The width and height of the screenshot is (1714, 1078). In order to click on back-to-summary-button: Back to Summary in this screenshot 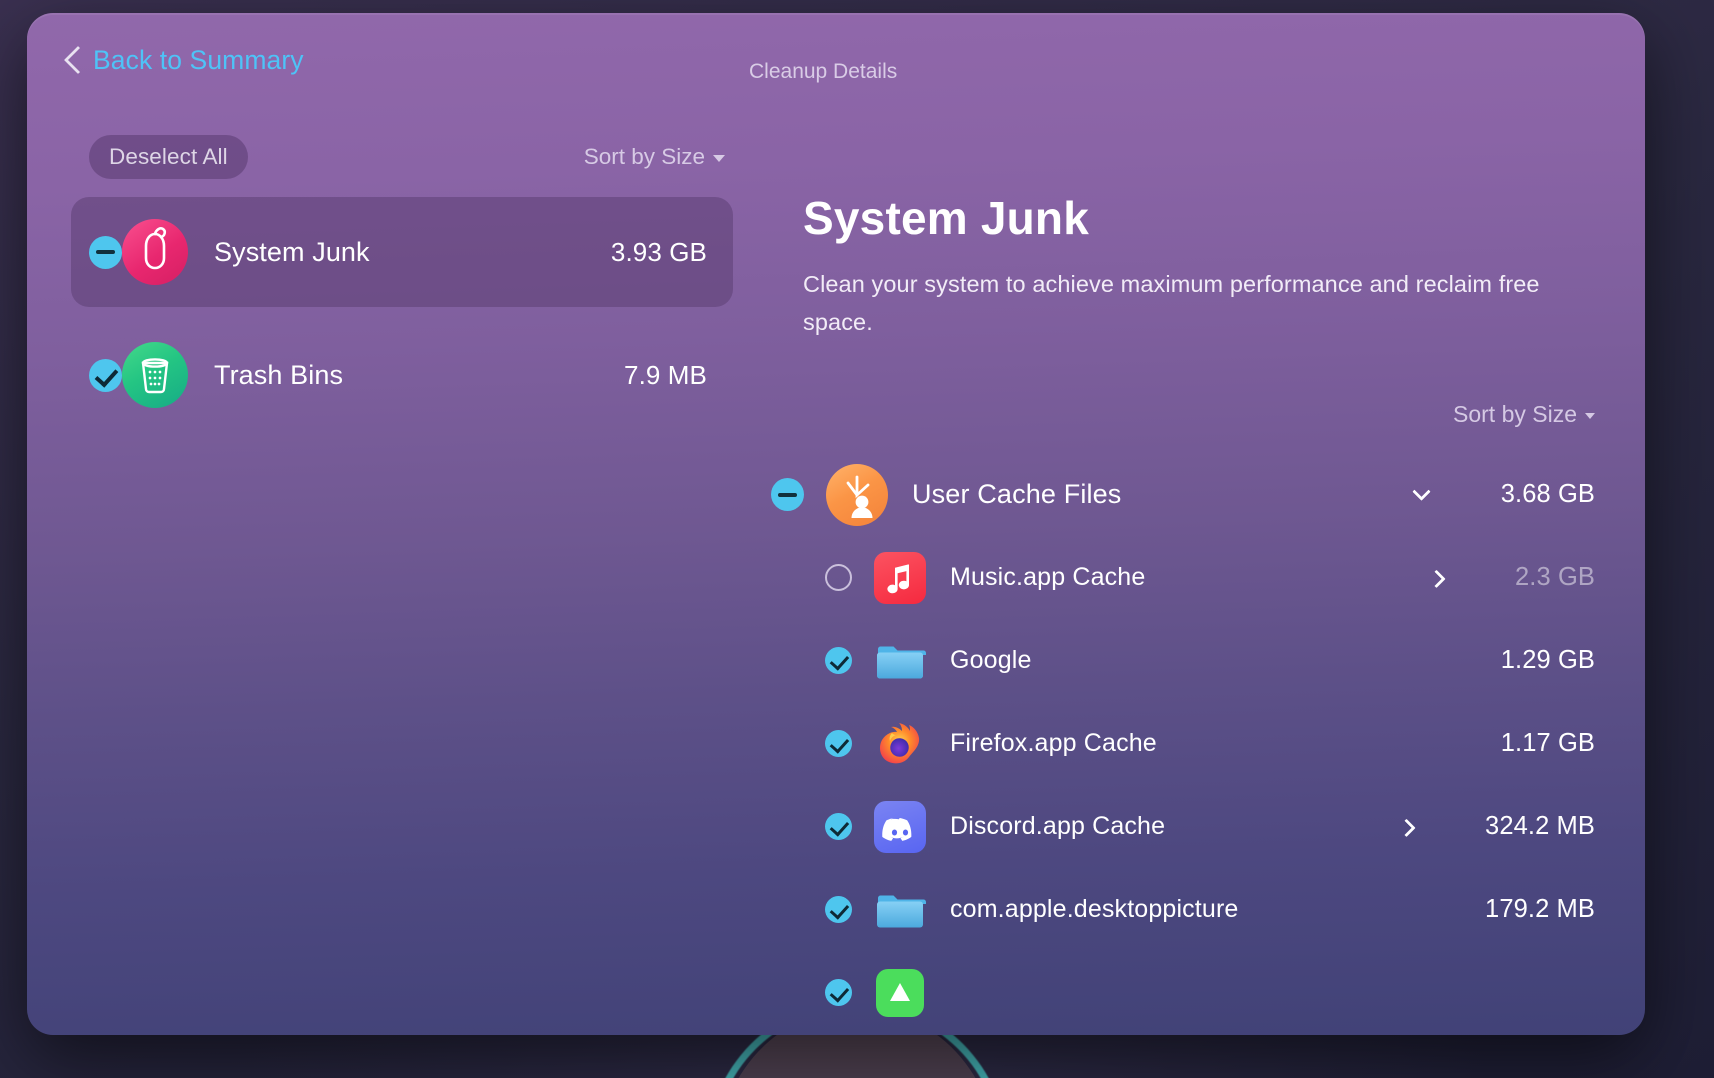, I will do `click(184, 60)`.